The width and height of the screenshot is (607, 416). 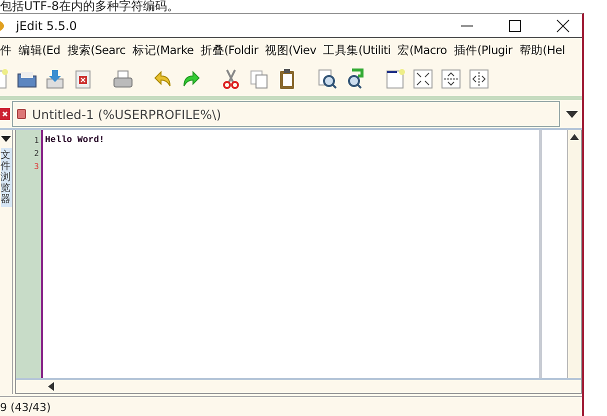 What do you see at coordinates (36, 167) in the screenshot?
I see `line-number: 3` at bounding box center [36, 167].